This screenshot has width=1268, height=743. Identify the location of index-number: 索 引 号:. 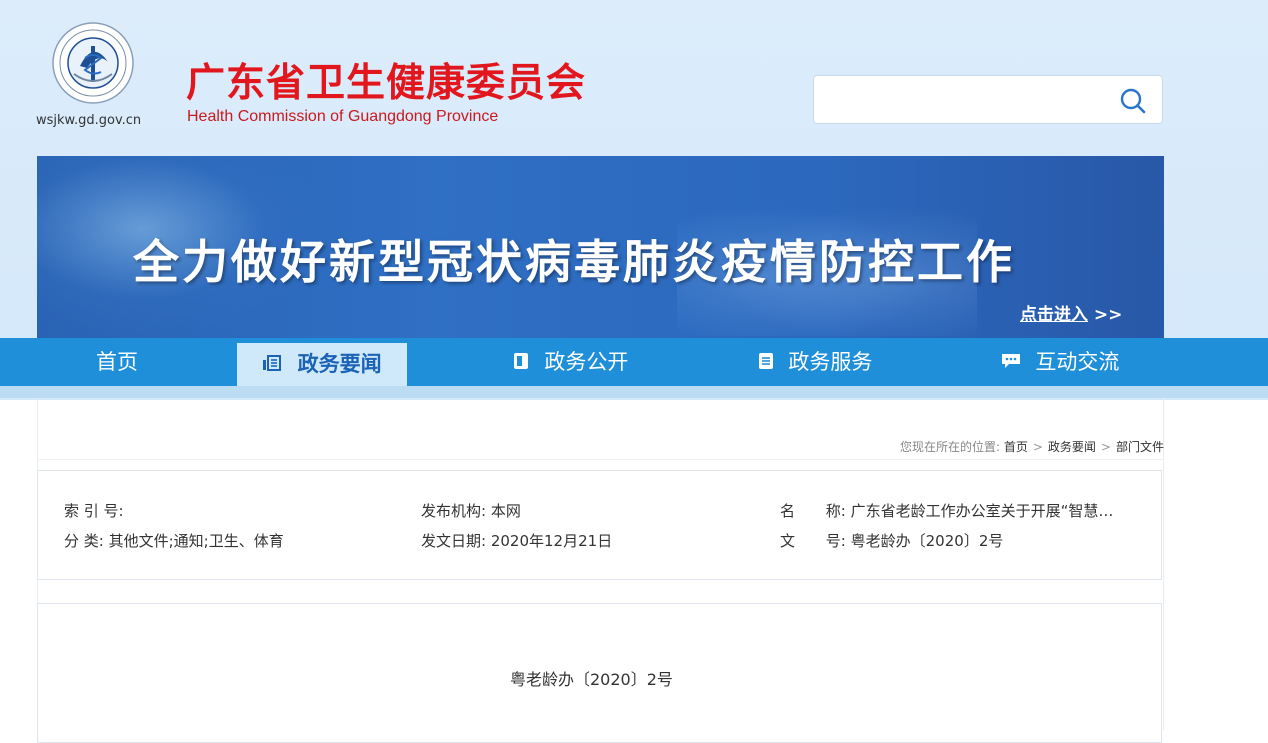
(94, 510).